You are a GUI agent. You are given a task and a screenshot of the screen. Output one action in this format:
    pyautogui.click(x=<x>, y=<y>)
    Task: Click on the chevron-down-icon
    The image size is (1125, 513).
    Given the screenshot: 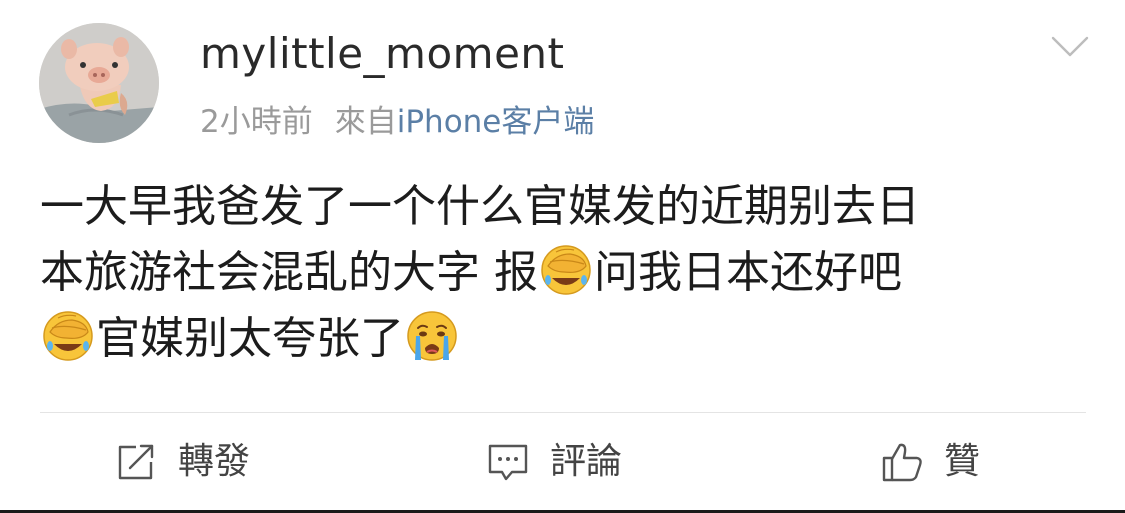 What is the action you would take?
    pyautogui.click(x=1070, y=47)
    